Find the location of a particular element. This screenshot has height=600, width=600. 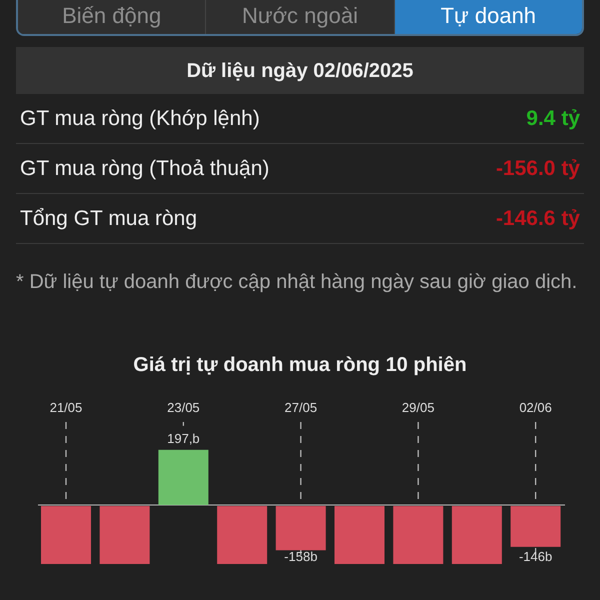

axis-label: 23/05 is located at coordinates (183, 407).